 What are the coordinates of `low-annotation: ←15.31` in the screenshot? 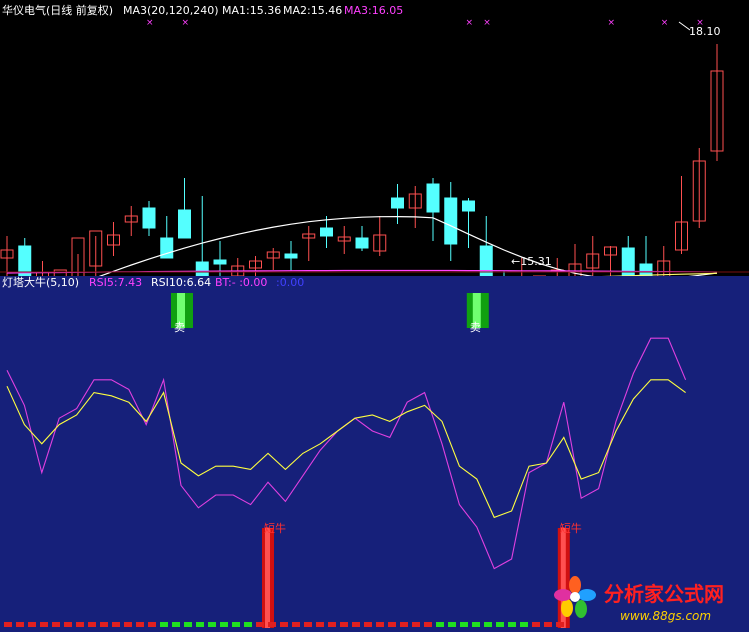 It's located at (531, 261).